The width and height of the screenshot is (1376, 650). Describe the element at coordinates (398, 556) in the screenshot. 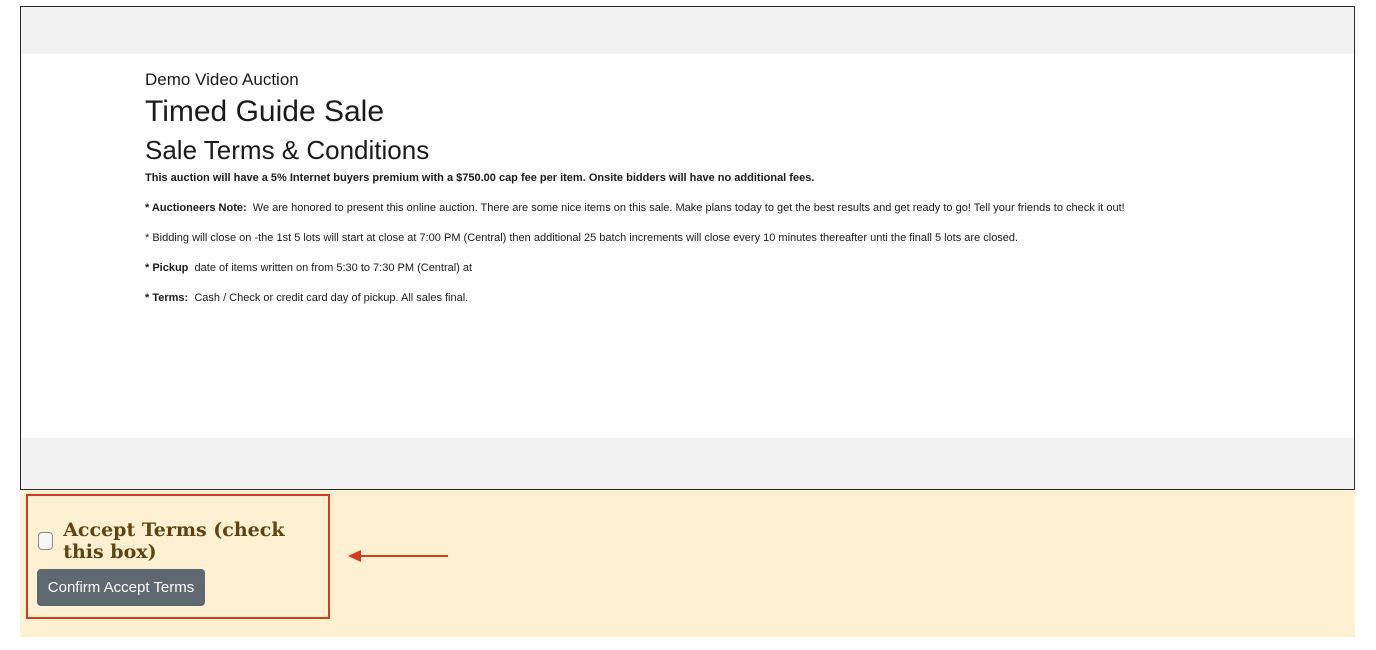

I see `arrow-left-icon` at that location.